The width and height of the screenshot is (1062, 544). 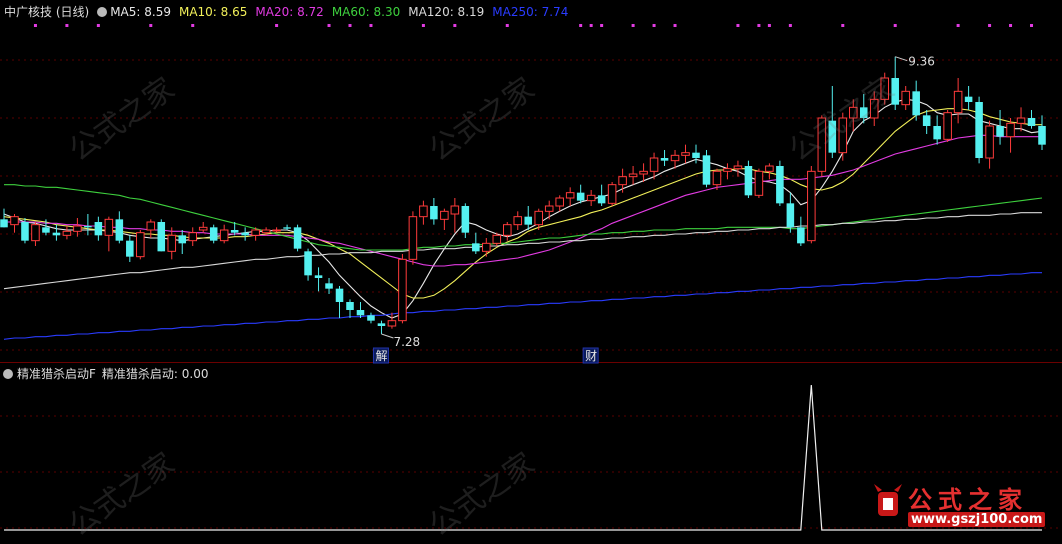 What do you see at coordinates (591, 356) in the screenshot?
I see `event-marker-cai: 财` at bounding box center [591, 356].